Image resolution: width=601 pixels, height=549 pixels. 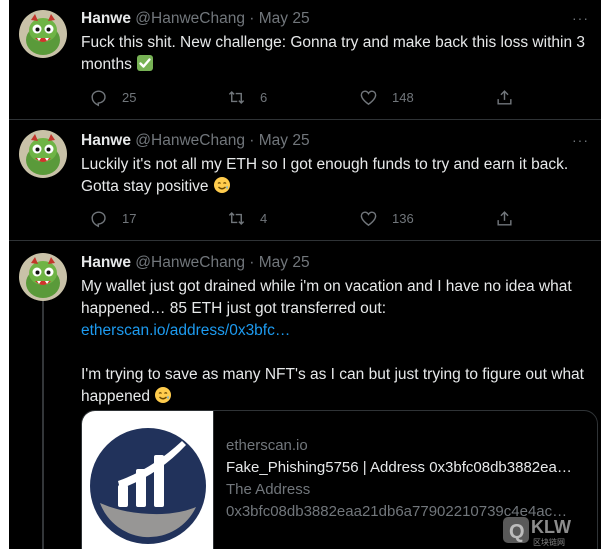 I want to click on retweet-button: 6, so click(x=247, y=97).